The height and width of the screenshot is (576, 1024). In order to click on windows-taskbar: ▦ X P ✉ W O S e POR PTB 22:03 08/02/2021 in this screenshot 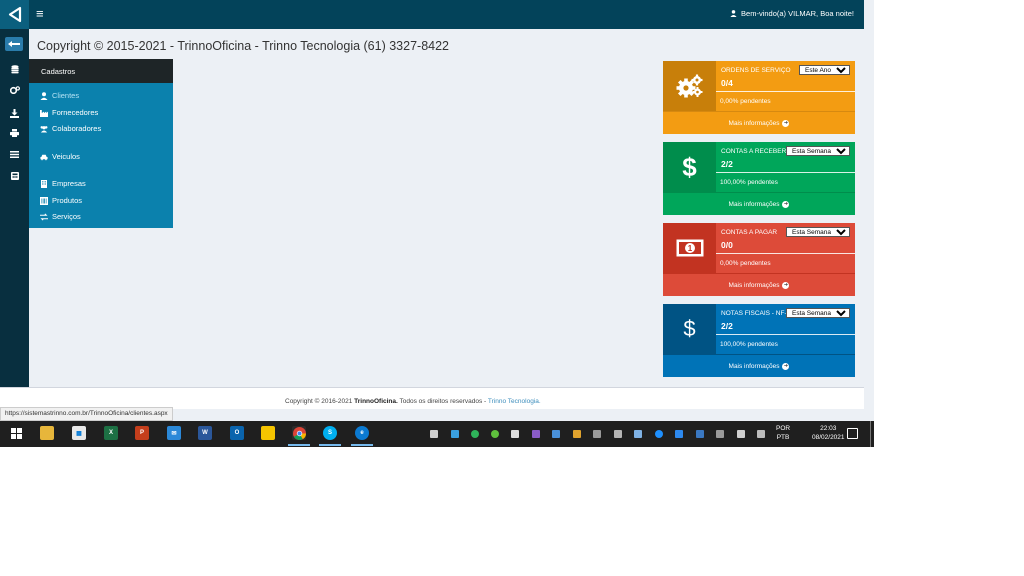, I will do `click(437, 434)`.